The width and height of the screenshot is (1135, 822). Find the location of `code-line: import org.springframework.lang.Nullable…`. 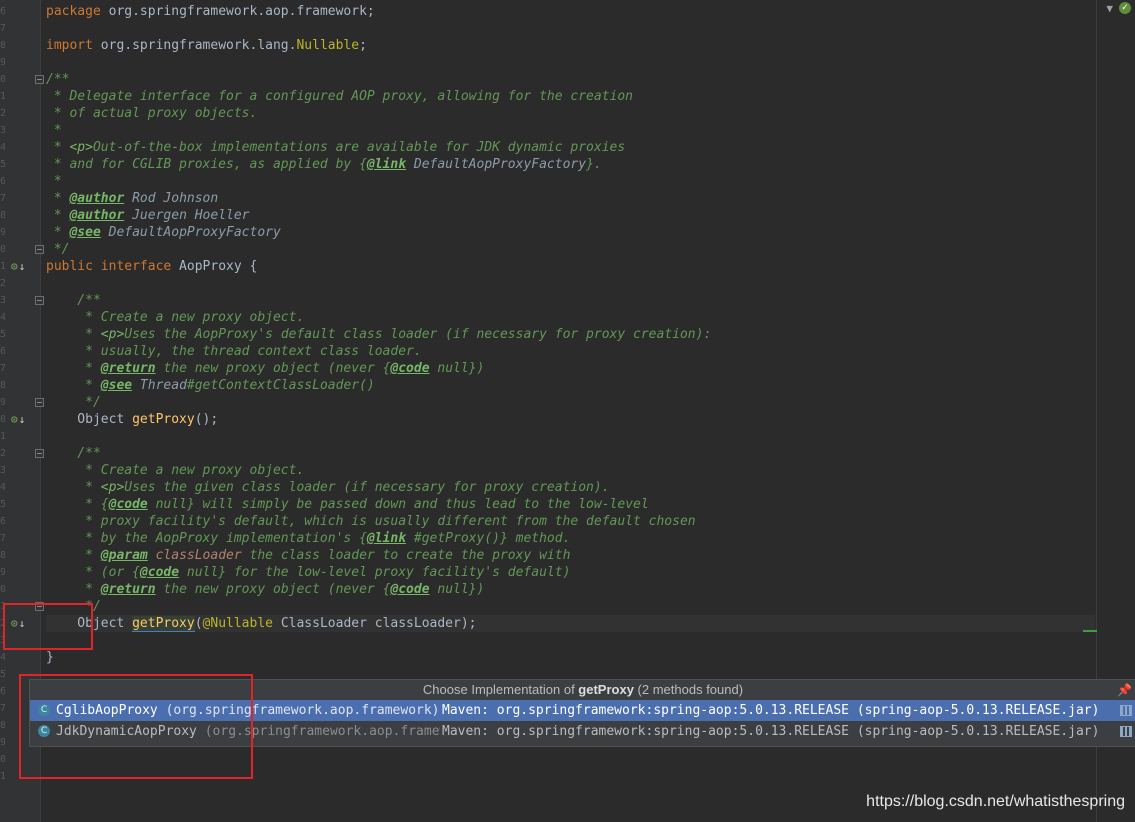

code-line: import org.springframework.lang.Nullable… is located at coordinates (206, 45).